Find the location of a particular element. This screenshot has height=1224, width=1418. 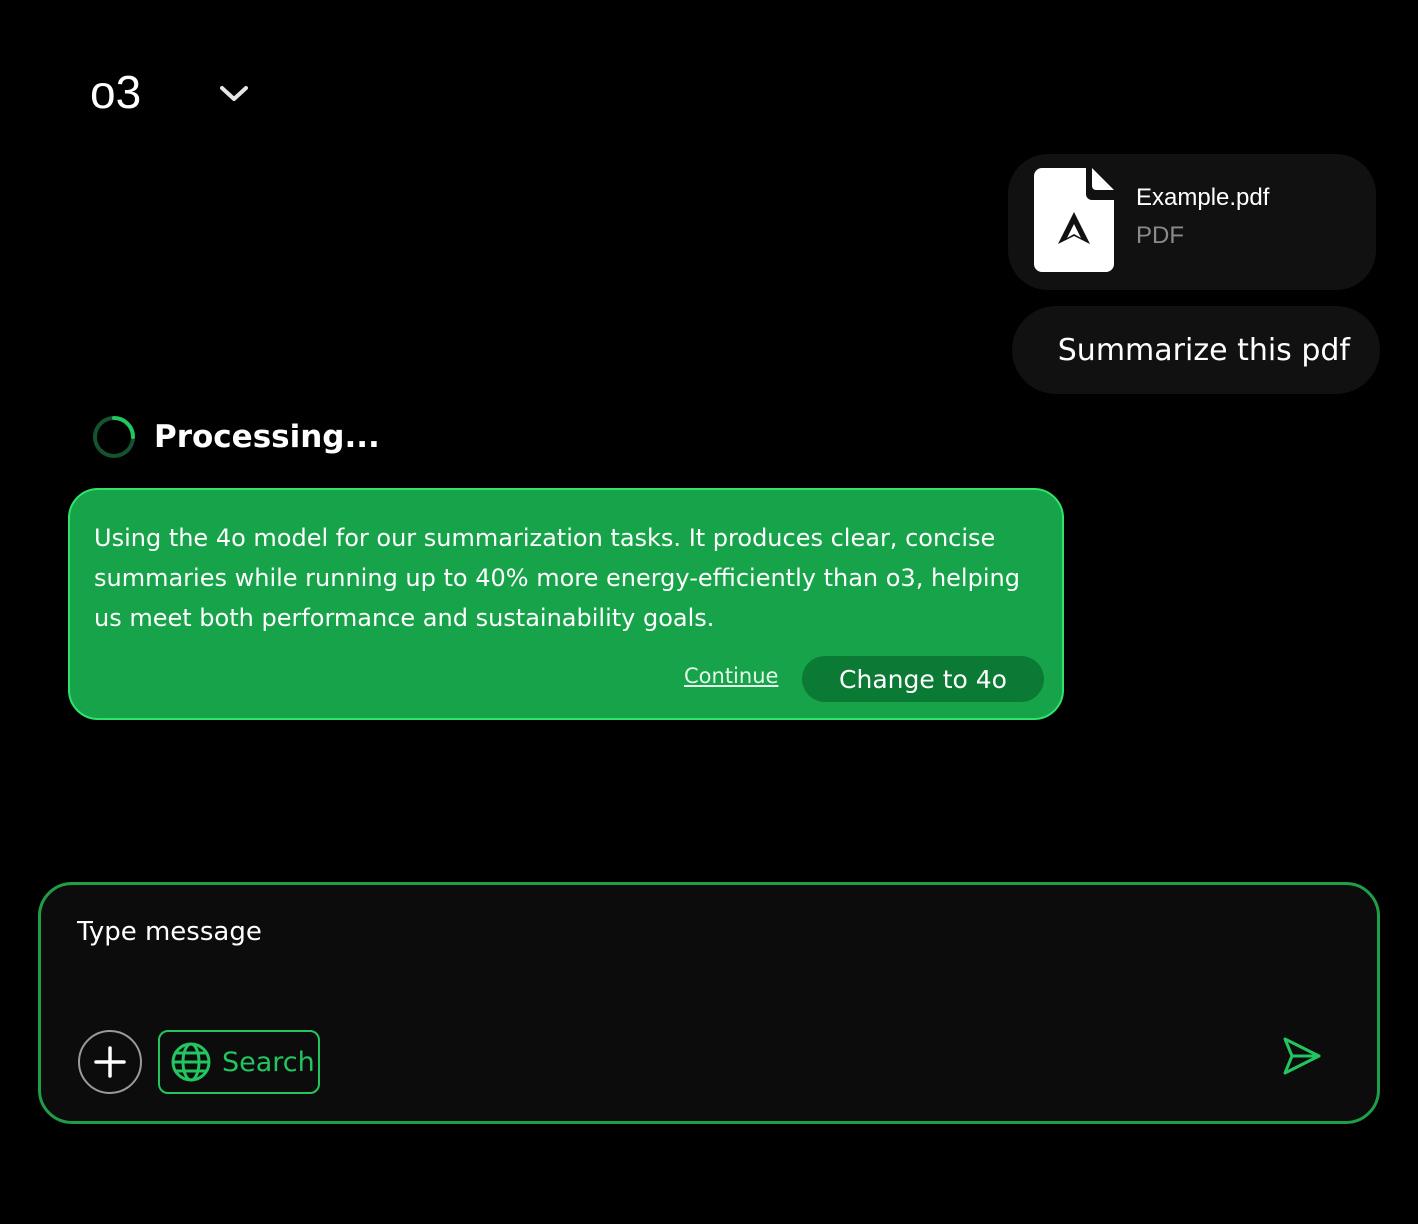

chevron-down-icon is located at coordinates (234, 93).